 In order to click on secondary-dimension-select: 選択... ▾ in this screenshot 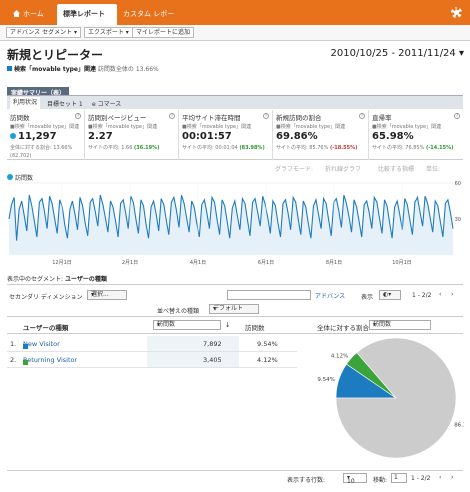, I will do `click(107, 295)`.